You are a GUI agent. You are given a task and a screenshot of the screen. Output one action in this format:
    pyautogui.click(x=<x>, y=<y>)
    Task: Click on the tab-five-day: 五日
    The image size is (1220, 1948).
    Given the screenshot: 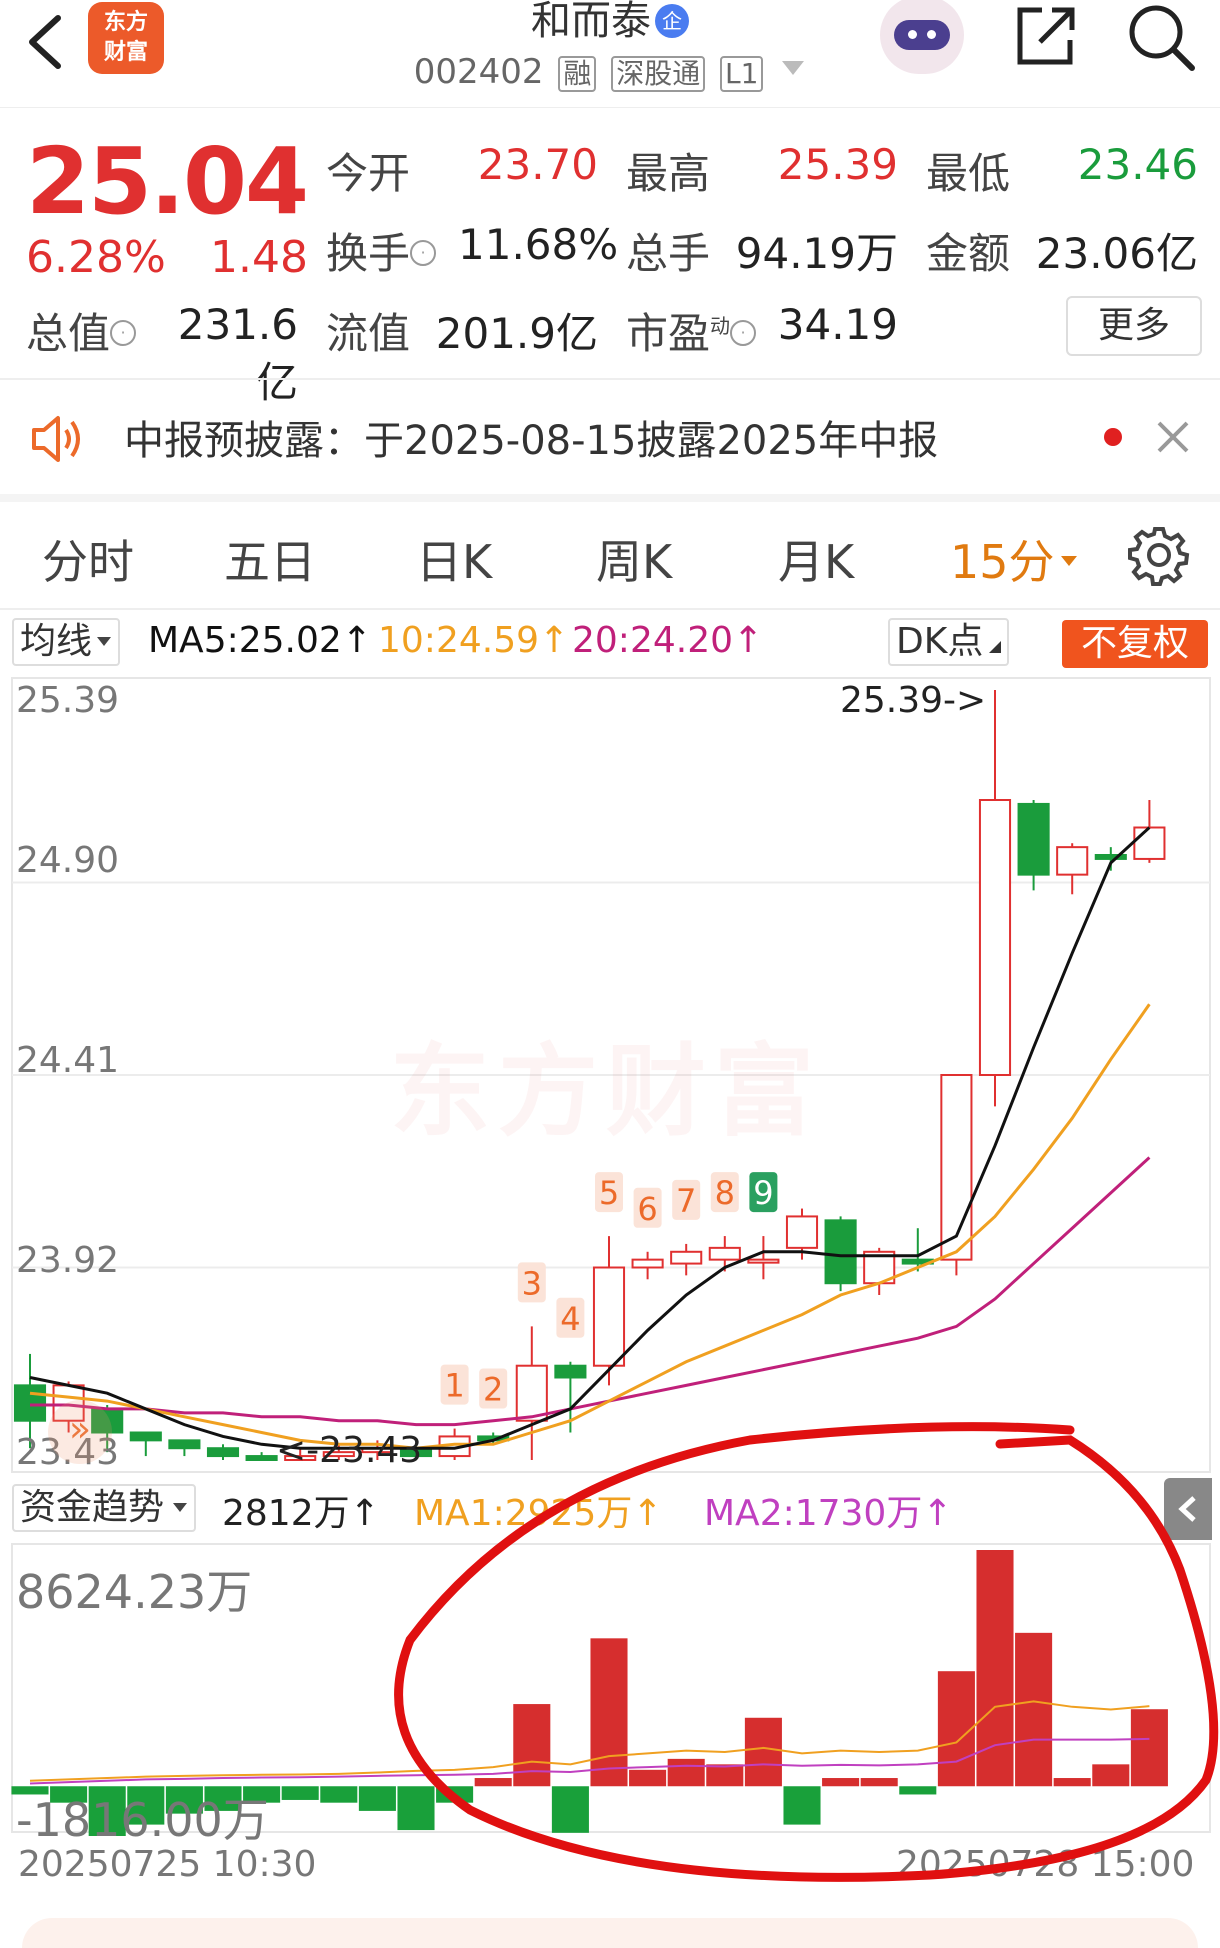 What is the action you would take?
    pyautogui.click(x=270, y=559)
    